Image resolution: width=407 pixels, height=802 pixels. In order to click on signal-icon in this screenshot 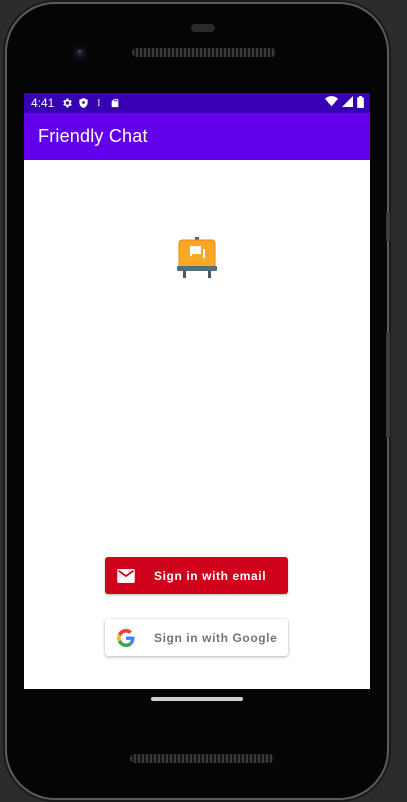, I will do `click(347, 103)`.